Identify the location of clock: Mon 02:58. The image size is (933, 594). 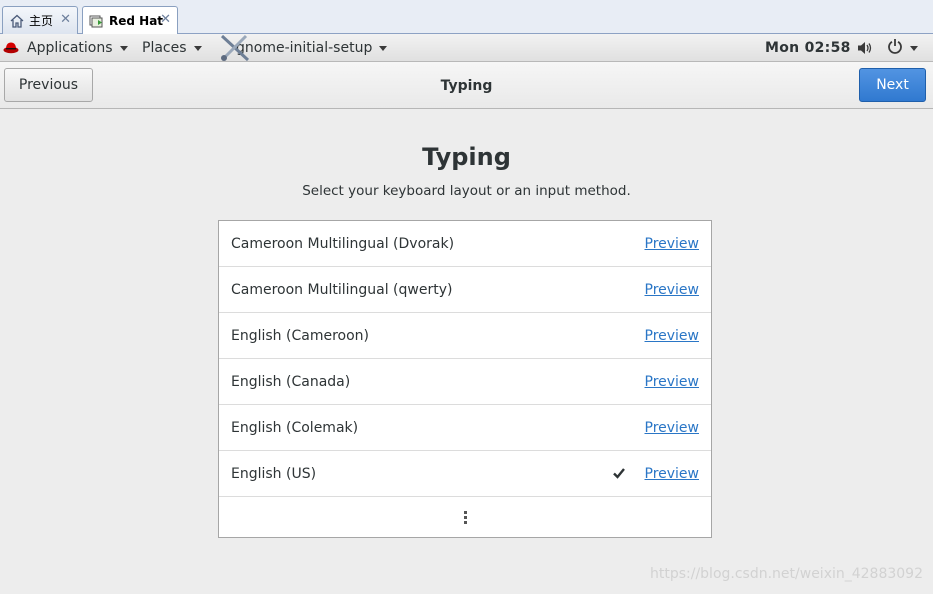
(808, 48).